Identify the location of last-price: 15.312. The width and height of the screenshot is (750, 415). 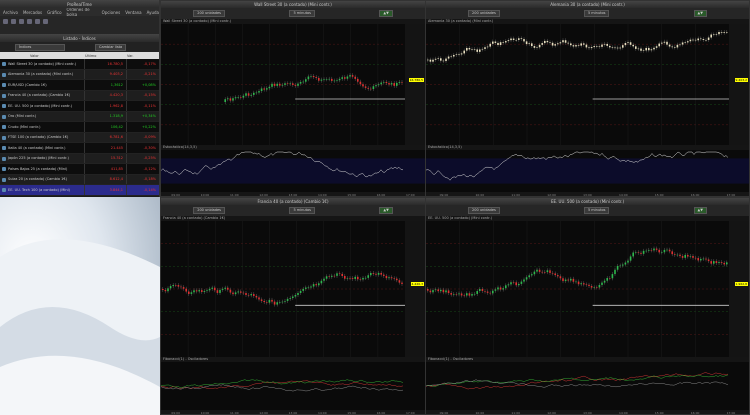
(106, 158).